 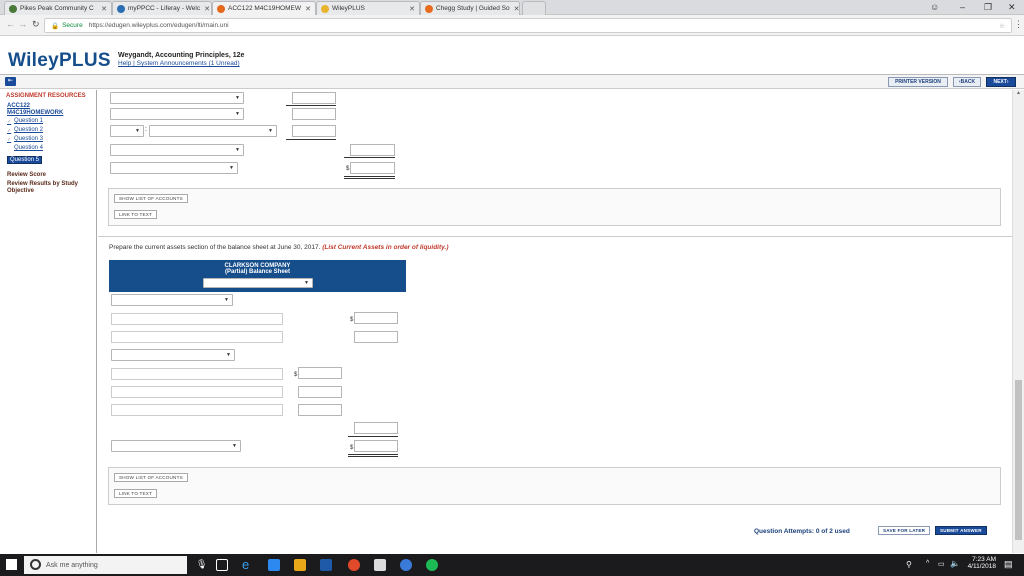 What do you see at coordinates (274, 565) in the screenshot?
I see `file-explorer-icon` at bounding box center [274, 565].